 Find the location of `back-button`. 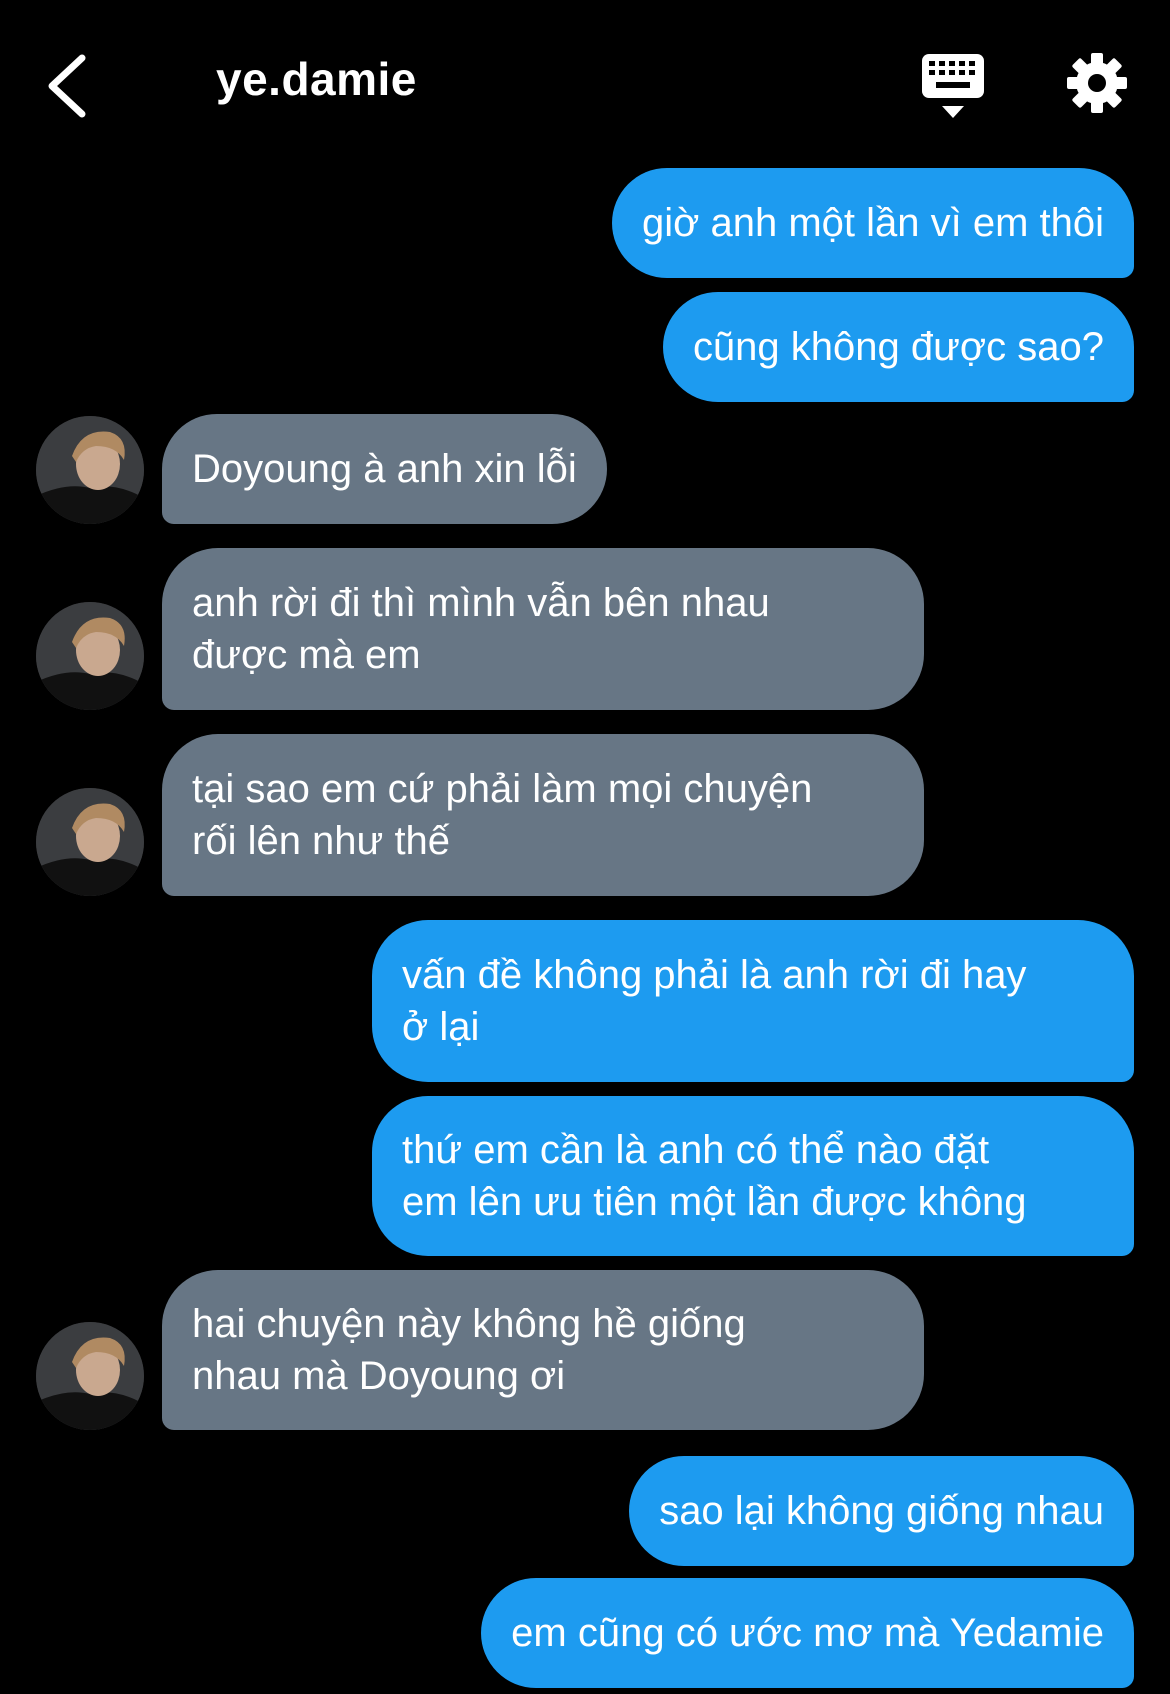

back-button is located at coordinates (68, 86).